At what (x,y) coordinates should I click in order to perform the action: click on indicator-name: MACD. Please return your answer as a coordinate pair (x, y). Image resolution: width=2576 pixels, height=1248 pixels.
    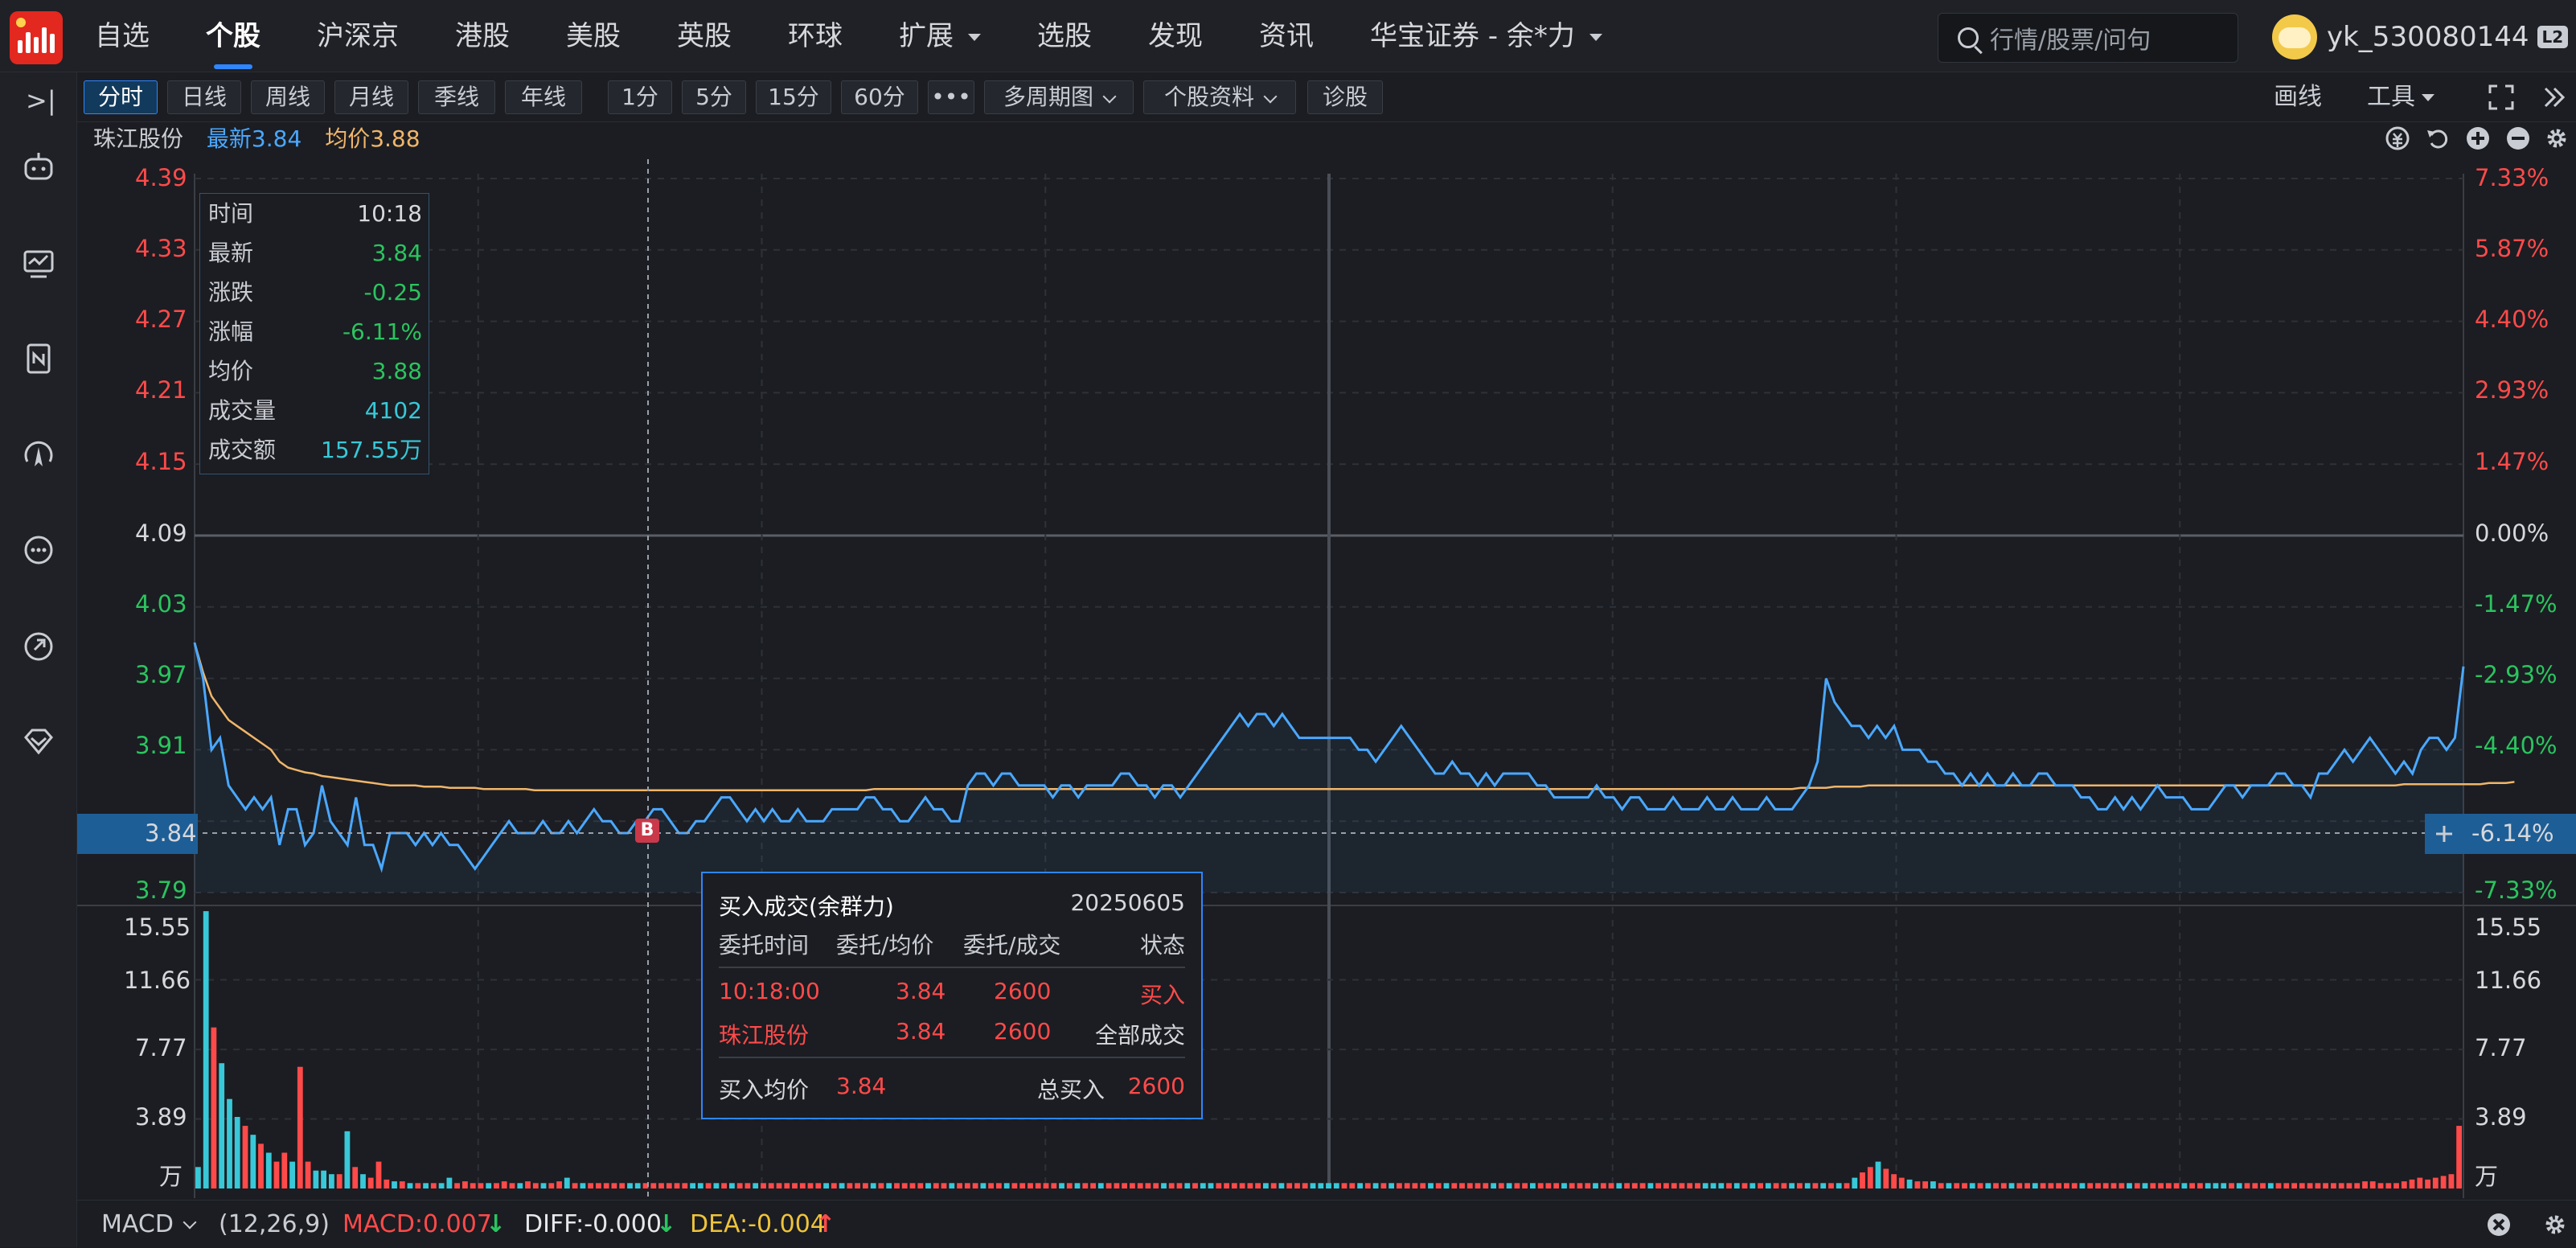
    Looking at the image, I should click on (137, 1224).